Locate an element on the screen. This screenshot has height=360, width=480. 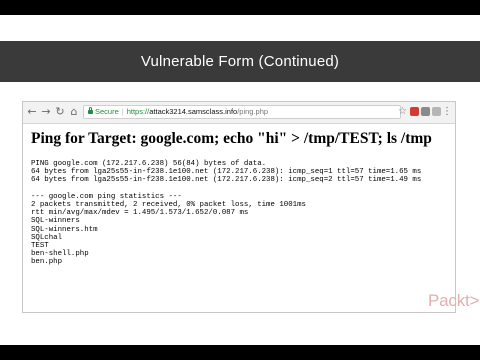
url-path: /ping.php is located at coordinates (253, 111).